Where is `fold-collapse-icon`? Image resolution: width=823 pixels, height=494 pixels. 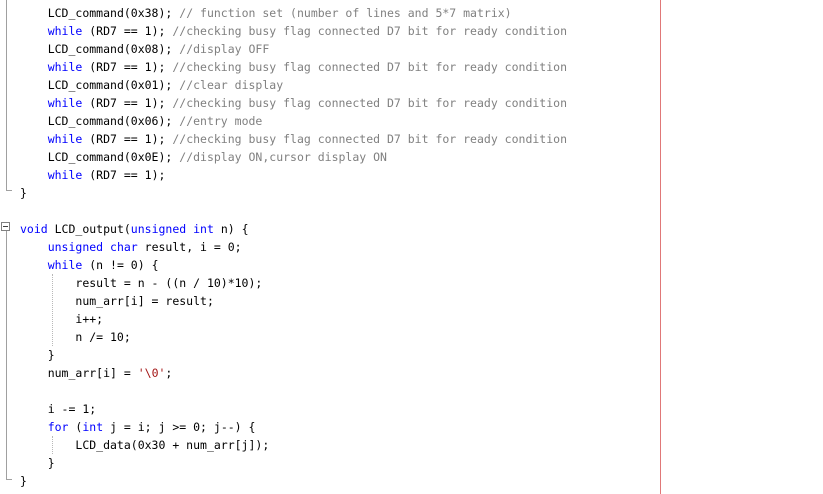 fold-collapse-icon is located at coordinates (5, 226).